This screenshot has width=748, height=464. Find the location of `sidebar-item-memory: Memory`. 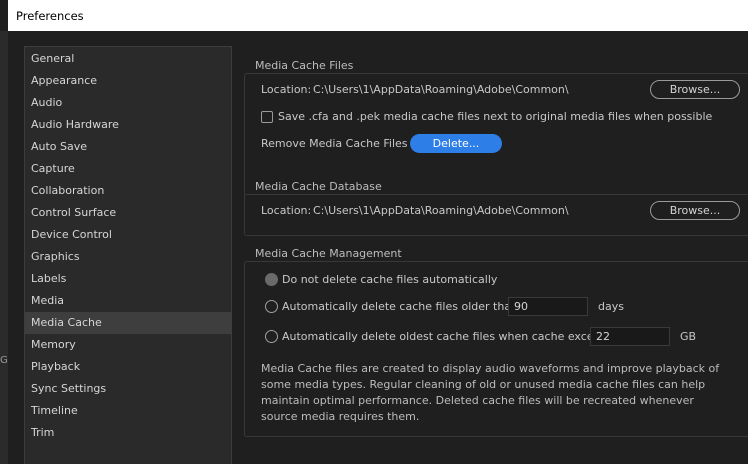

sidebar-item-memory: Memory is located at coordinates (128, 345).